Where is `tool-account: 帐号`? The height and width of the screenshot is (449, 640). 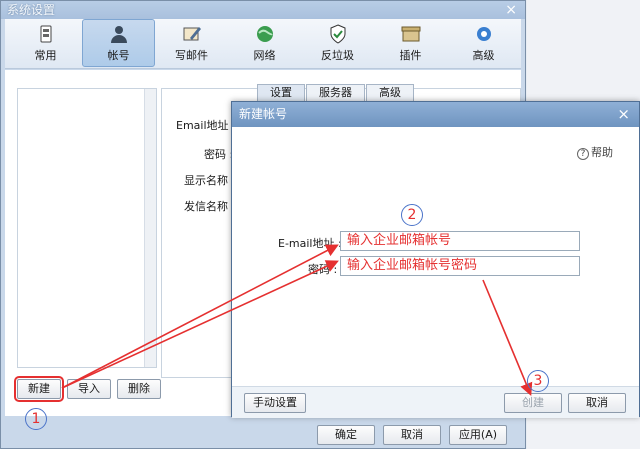 tool-account: 帐号 is located at coordinates (118, 43).